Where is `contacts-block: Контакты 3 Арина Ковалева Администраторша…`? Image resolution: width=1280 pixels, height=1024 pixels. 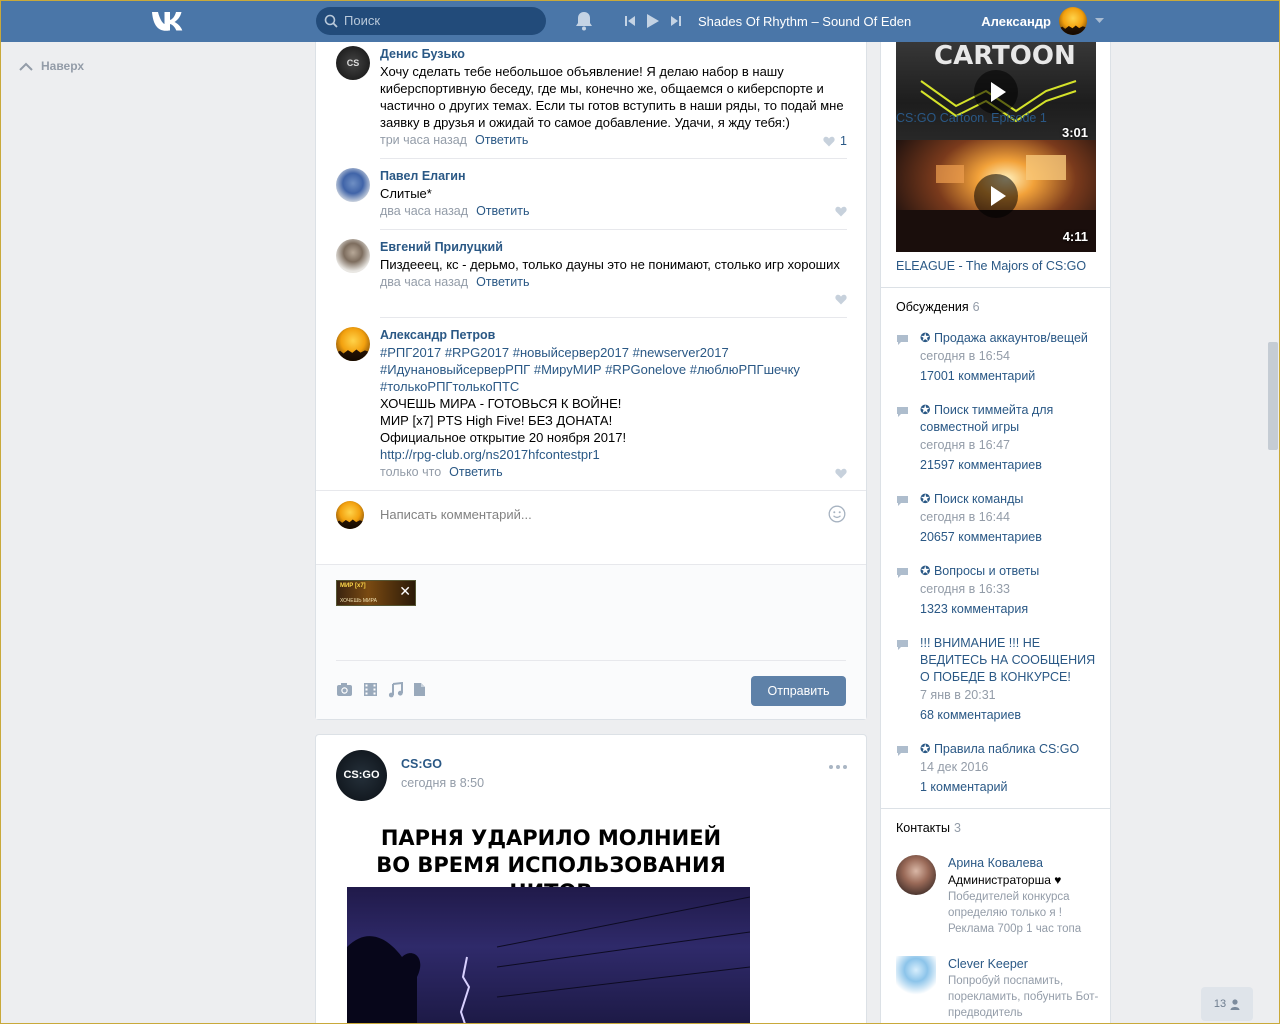 contacts-block: Контакты 3 Арина Ковалева Администраторша… is located at coordinates (995, 916).